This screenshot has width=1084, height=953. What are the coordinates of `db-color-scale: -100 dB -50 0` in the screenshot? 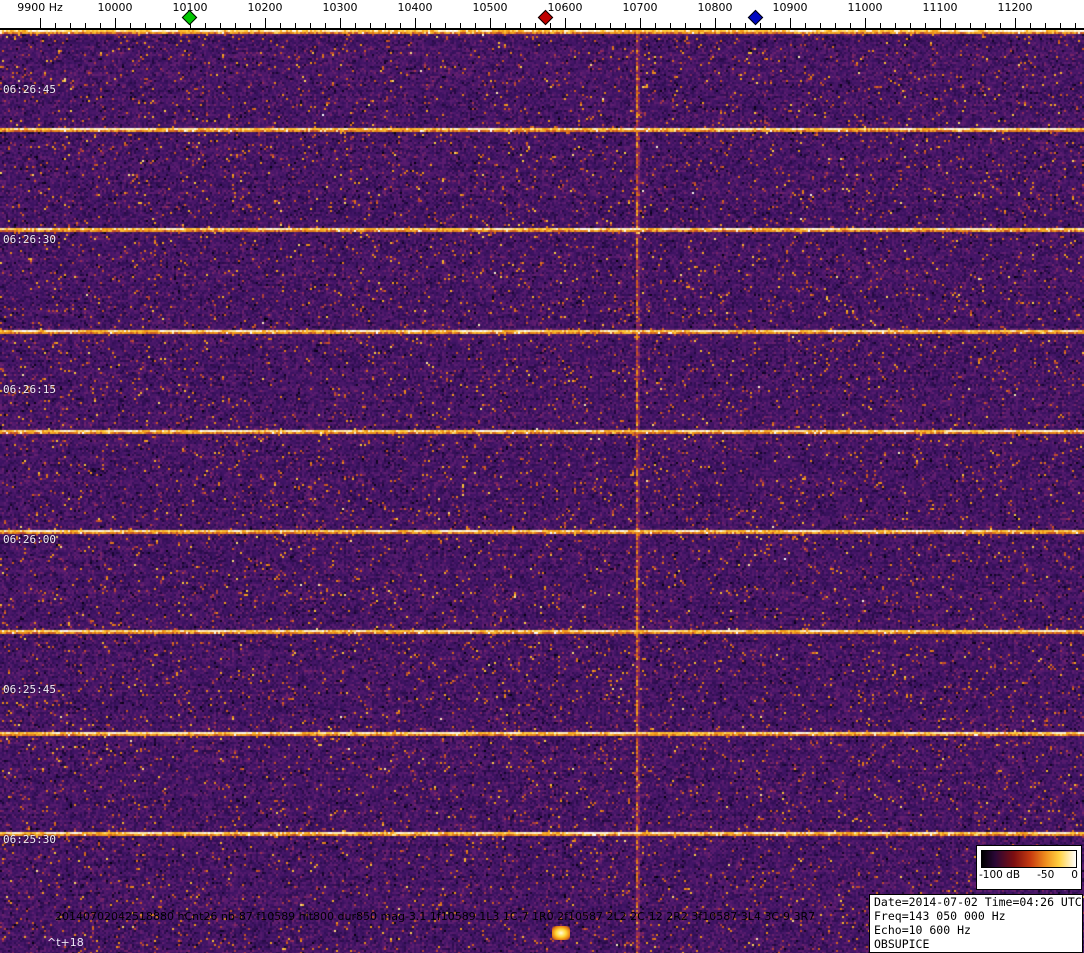 It's located at (1029, 867).